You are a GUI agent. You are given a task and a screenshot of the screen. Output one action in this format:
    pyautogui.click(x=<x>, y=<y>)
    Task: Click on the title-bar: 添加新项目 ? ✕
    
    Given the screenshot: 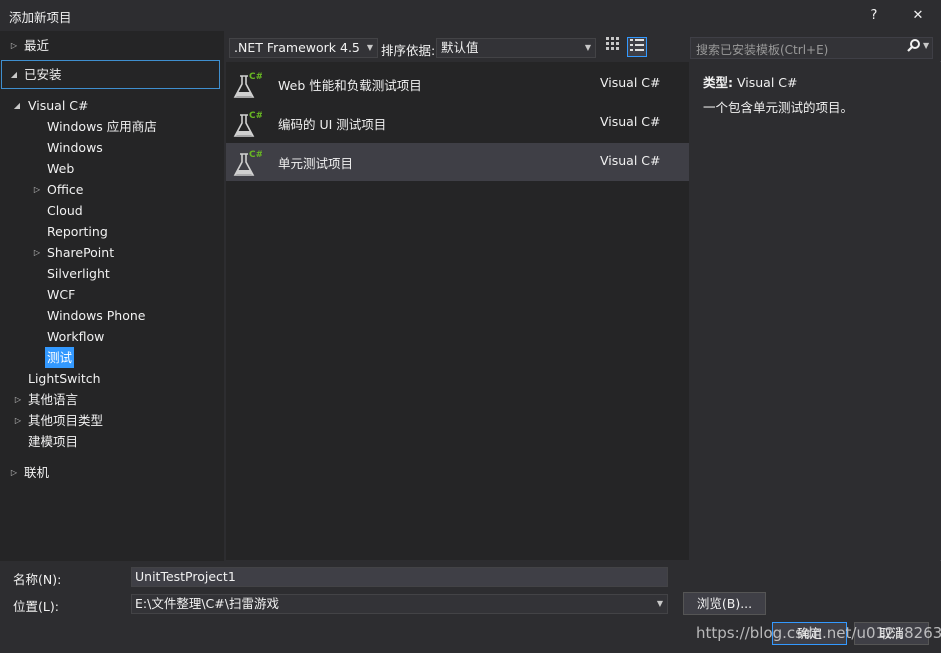 What is the action you would take?
    pyautogui.click(x=470, y=15)
    